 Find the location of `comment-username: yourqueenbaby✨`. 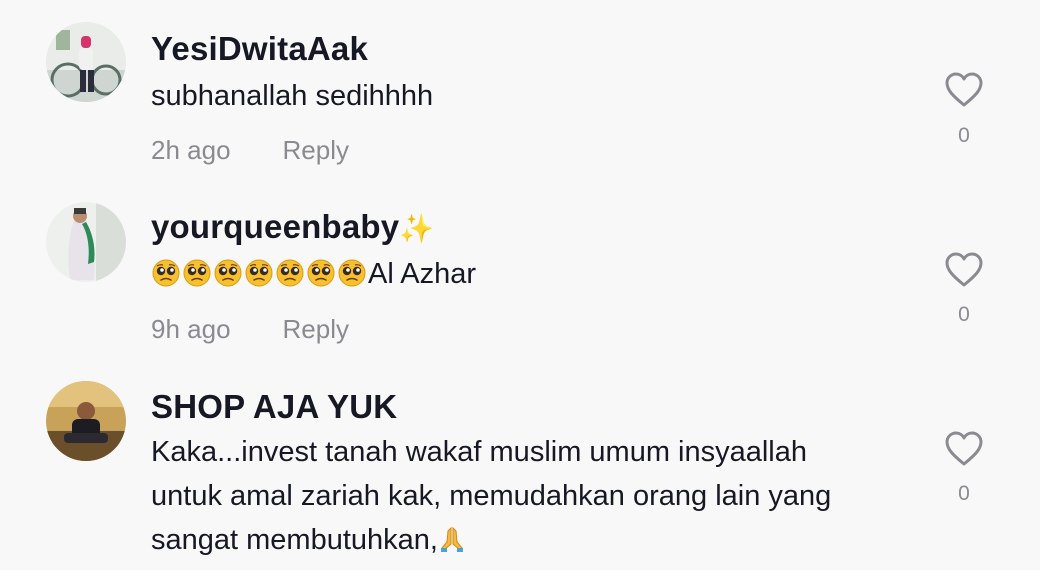

comment-username: yourqueenbaby✨ is located at coordinates (292, 227).